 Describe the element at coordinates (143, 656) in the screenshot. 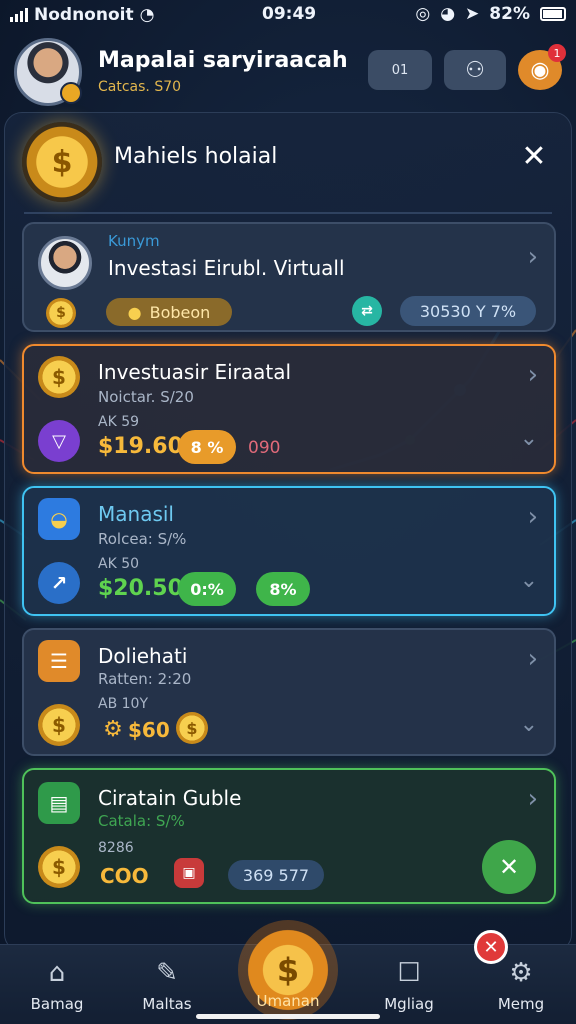

I see `card-title: Doliehati` at that location.